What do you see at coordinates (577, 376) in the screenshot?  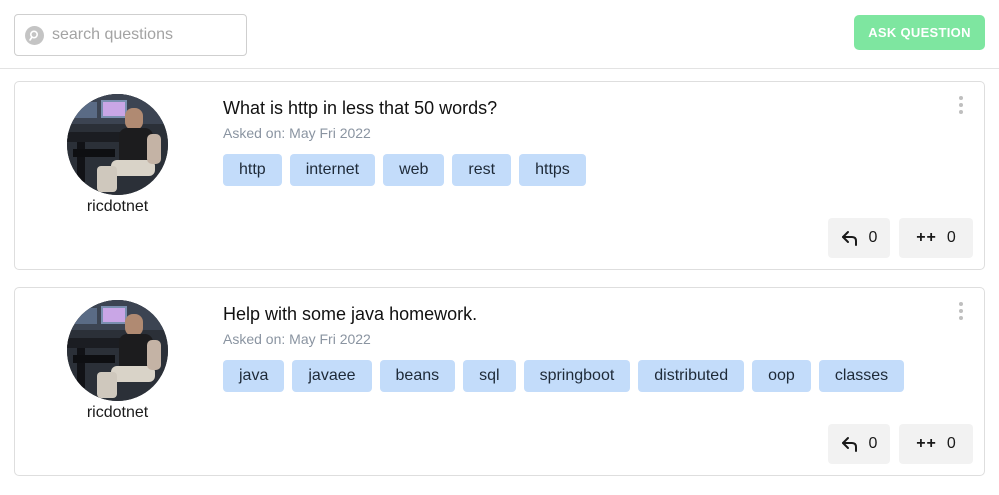 I see `tag: springboot` at bounding box center [577, 376].